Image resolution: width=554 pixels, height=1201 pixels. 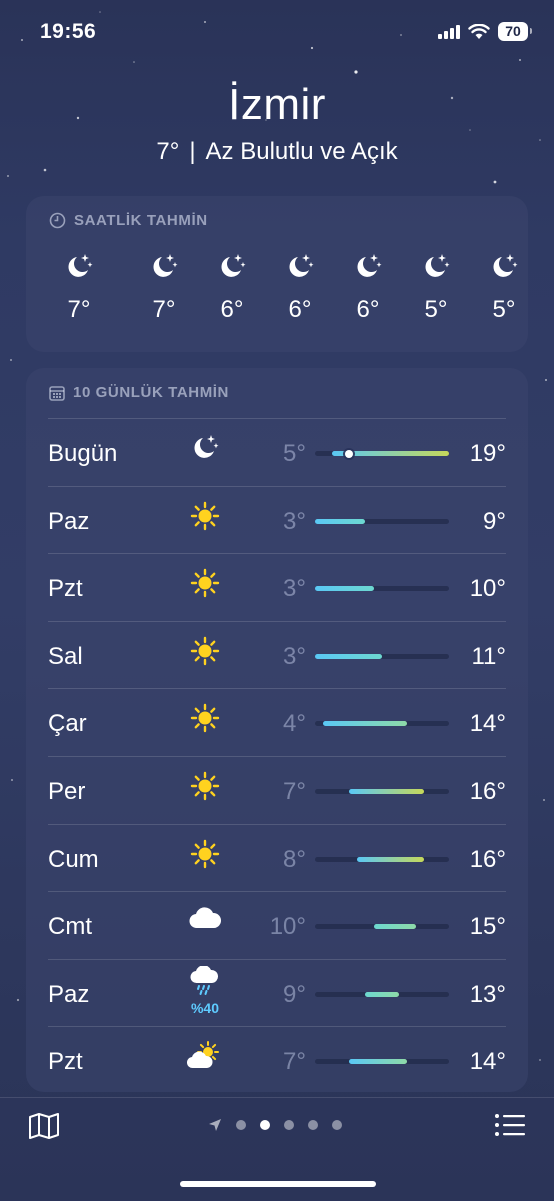 I want to click on list-icon, so click(x=510, y=1125).